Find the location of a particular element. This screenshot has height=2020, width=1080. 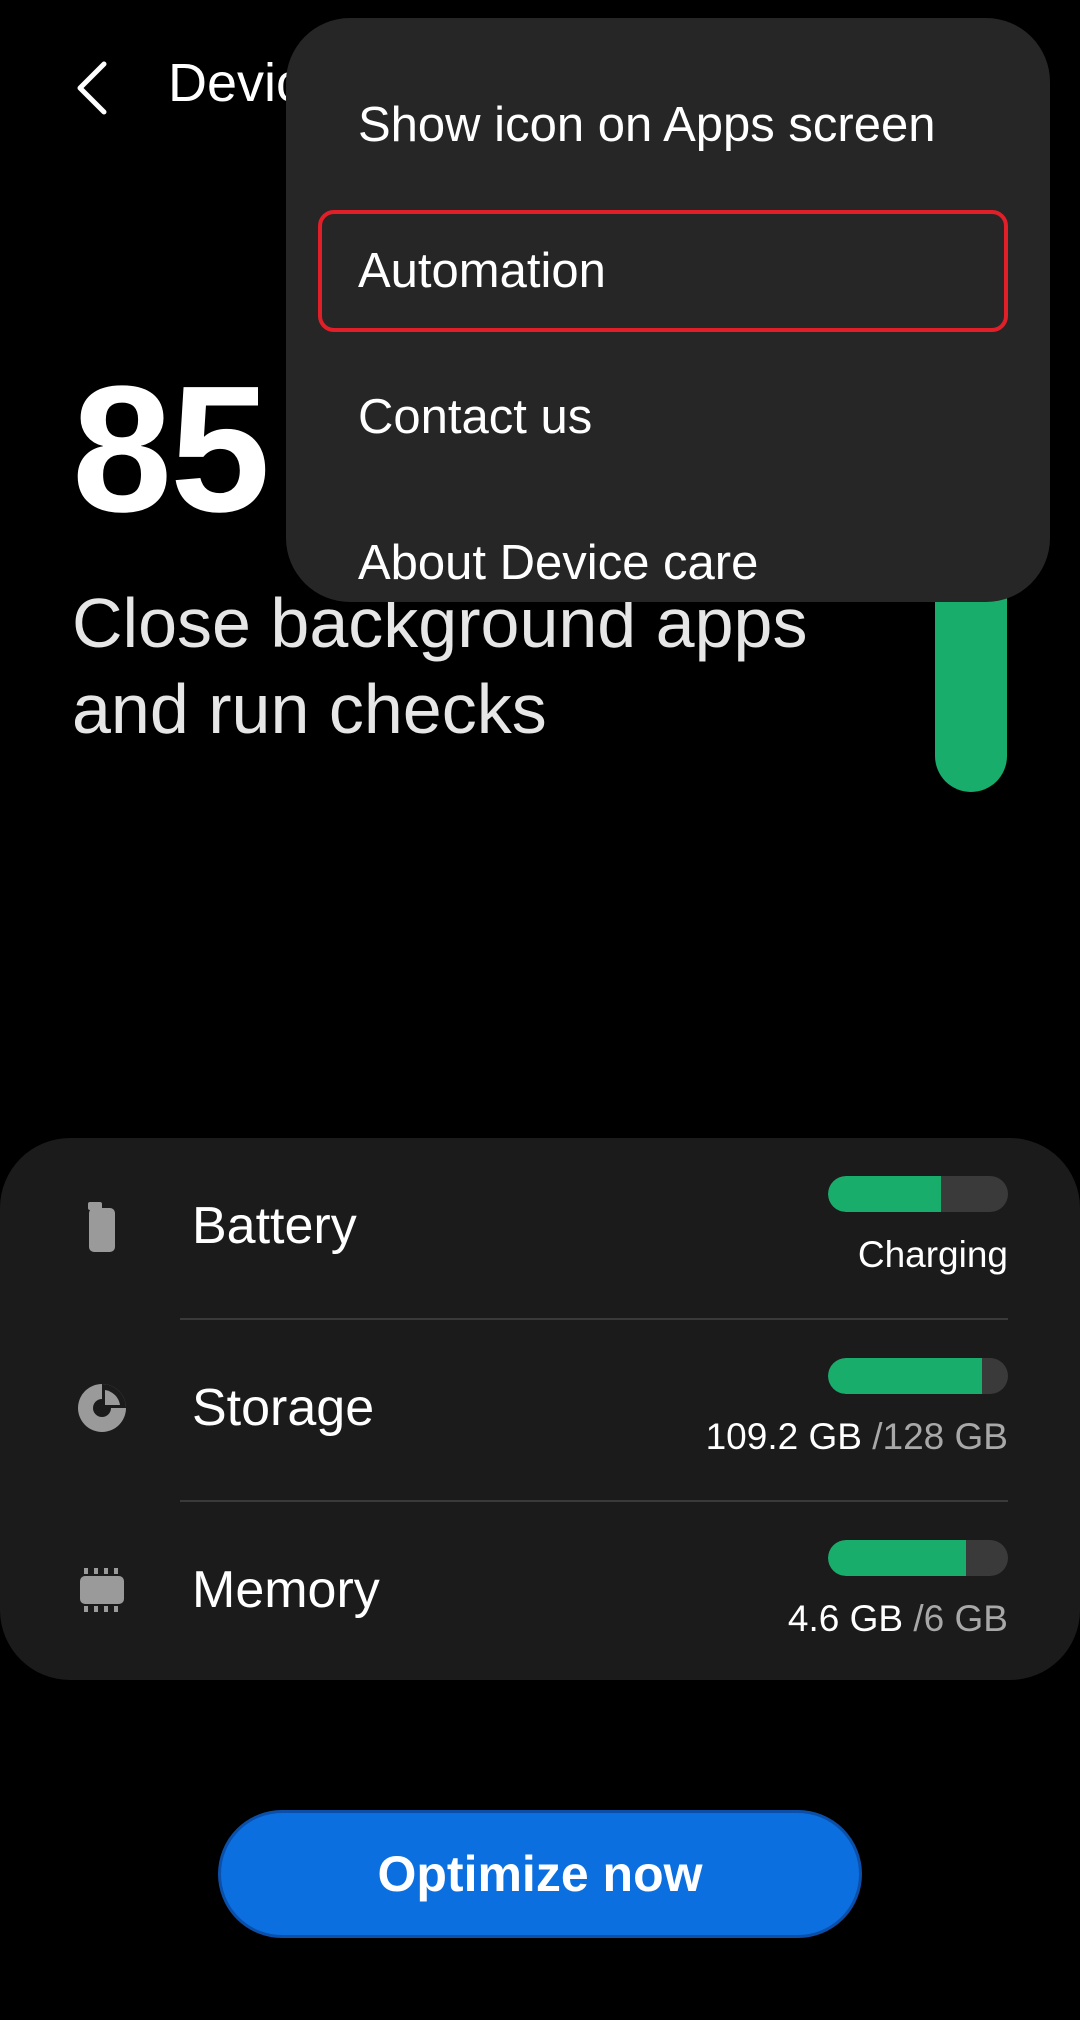

storage-usage: 109.2 GB /128 GB is located at coordinates (857, 1437).